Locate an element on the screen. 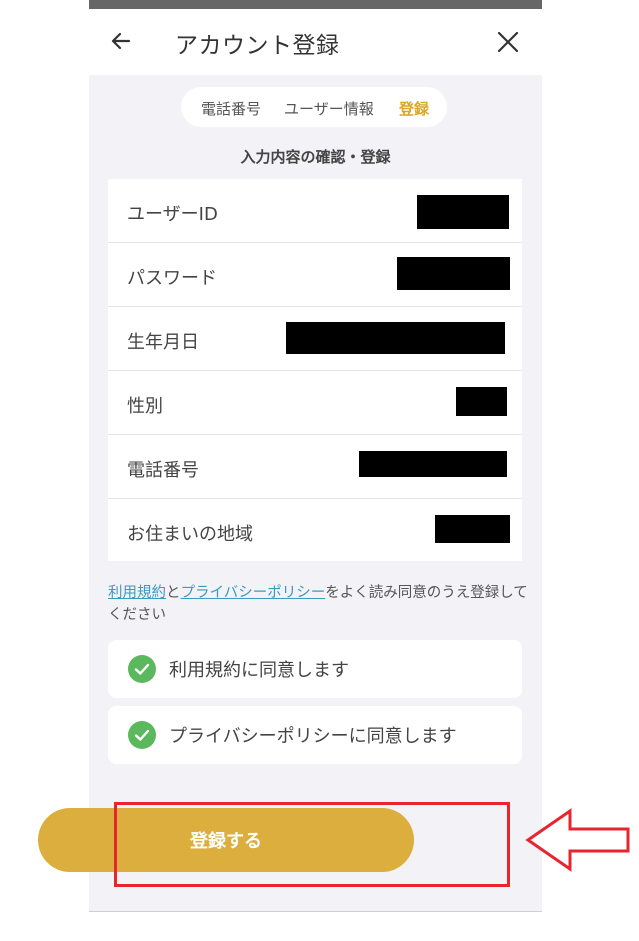 This screenshot has width=639, height=941. agree-privacy-checkbox: プライバシーポリシーに同意します is located at coordinates (315, 735).